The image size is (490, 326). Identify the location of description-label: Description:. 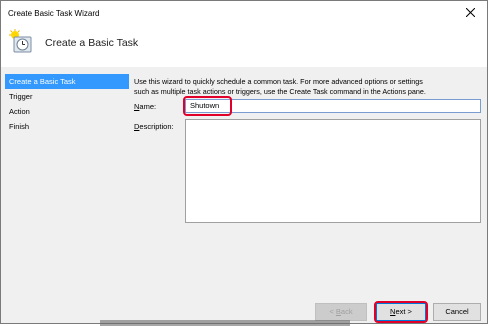
(154, 126).